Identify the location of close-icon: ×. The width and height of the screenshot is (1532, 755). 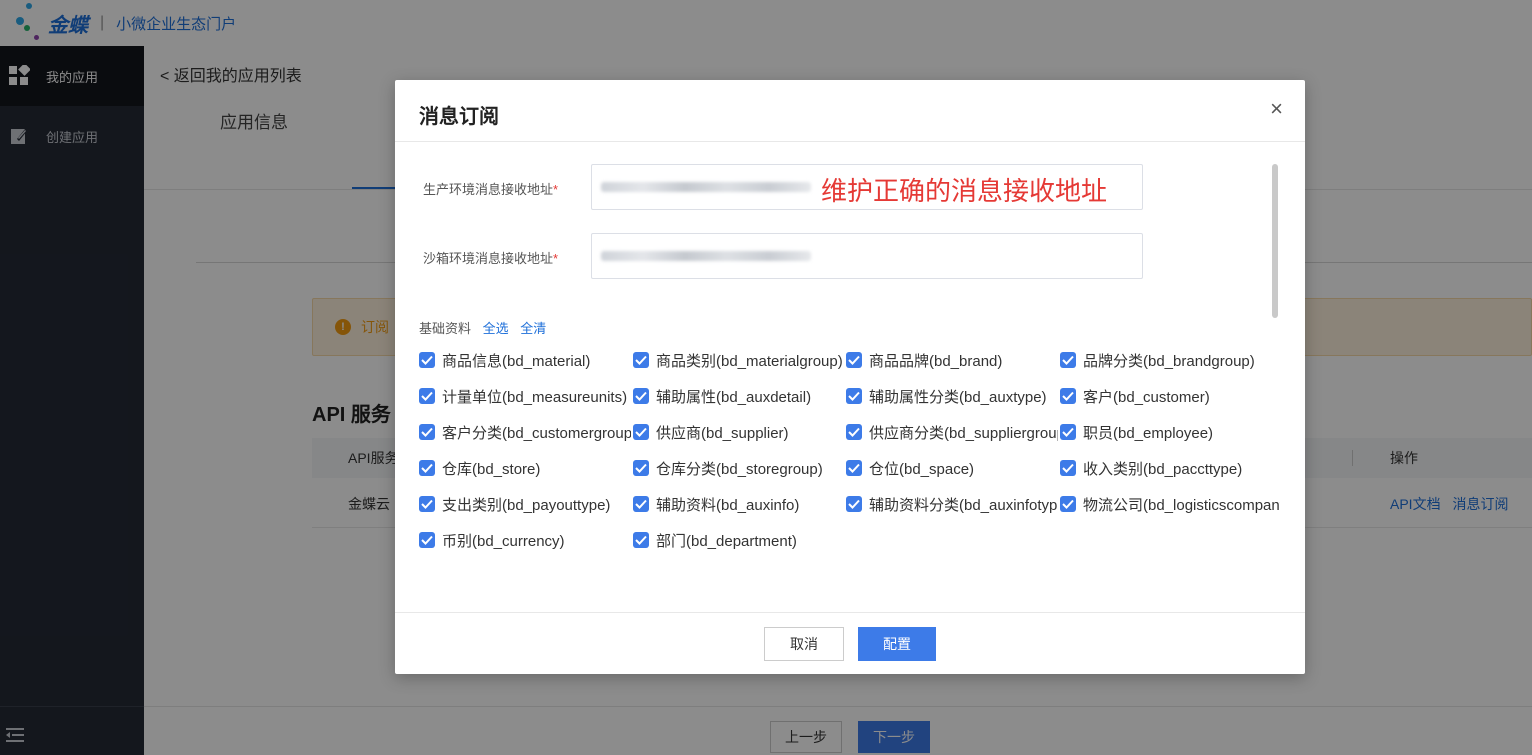
(1276, 109).